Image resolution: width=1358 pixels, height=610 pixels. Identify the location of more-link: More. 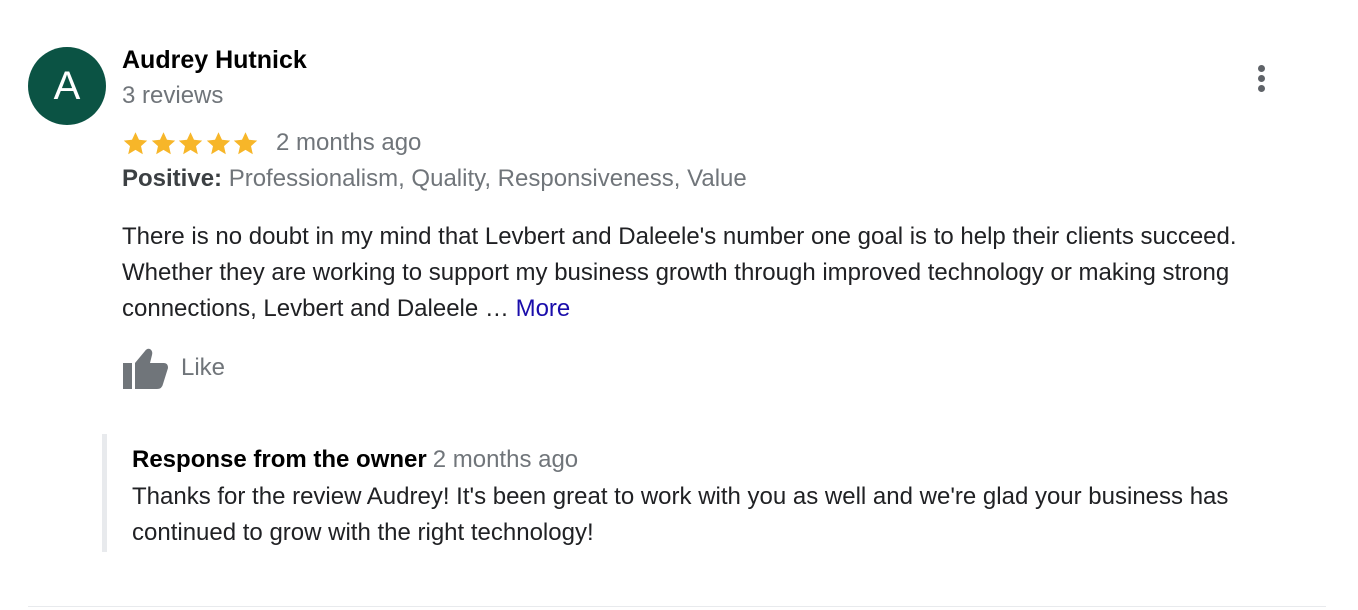
(543, 308).